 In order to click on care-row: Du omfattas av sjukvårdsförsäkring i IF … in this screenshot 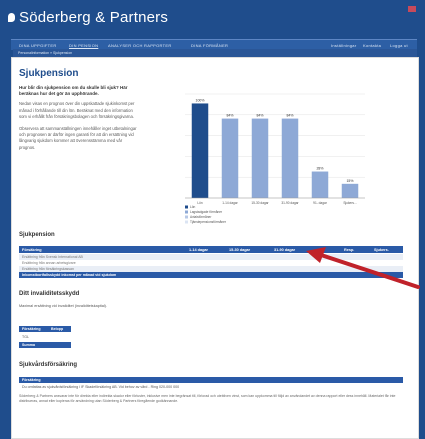, I will do `click(101, 387)`.